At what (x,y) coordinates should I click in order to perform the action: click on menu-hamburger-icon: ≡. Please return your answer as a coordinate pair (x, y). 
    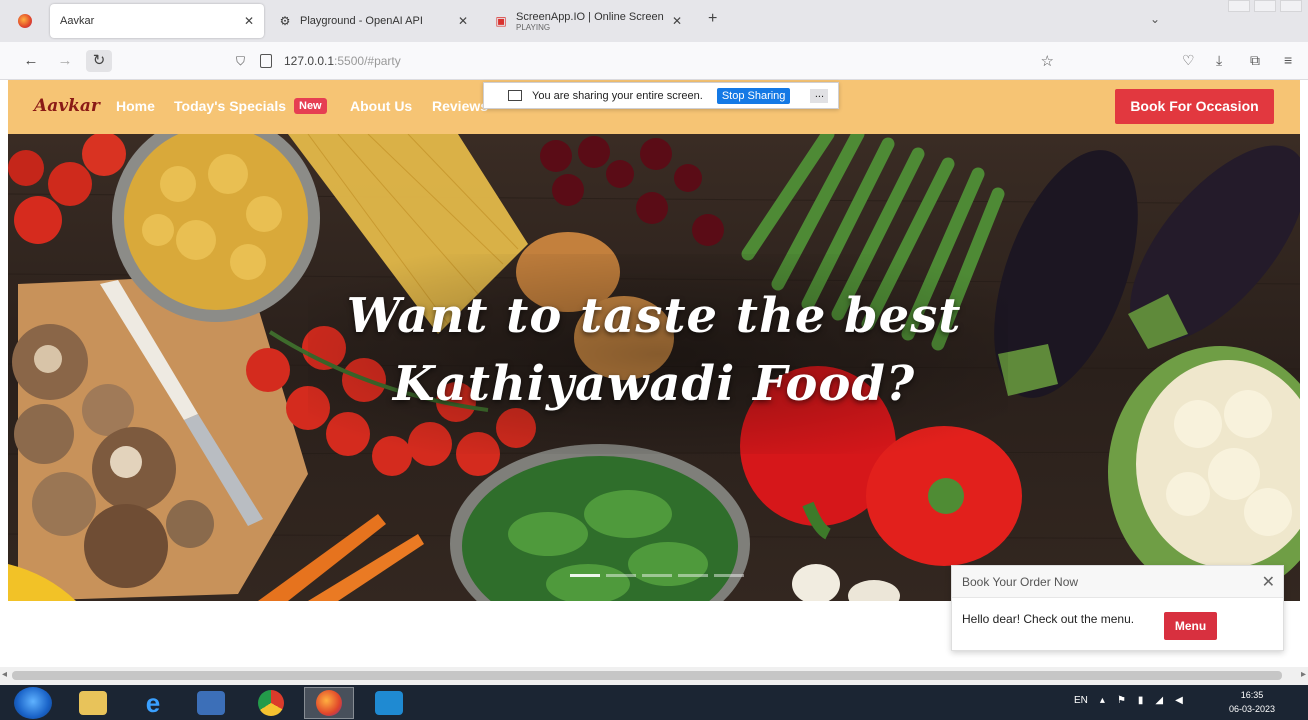
    Looking at the image, I should click on (1288, 60).